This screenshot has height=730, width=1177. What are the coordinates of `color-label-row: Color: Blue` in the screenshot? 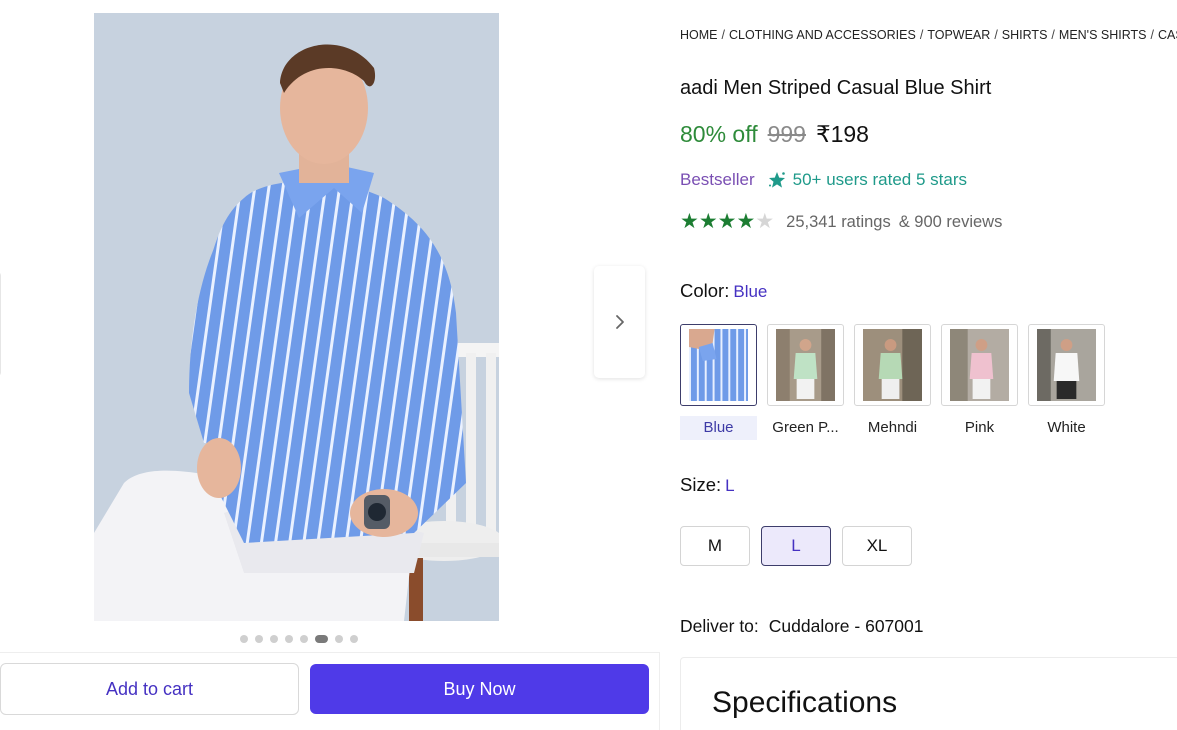 It's located at (723, 291).